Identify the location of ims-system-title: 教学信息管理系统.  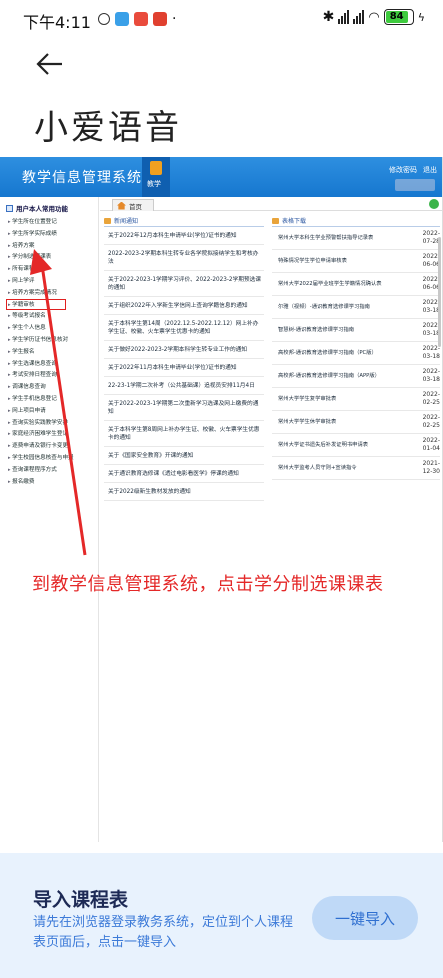
(82, 178).